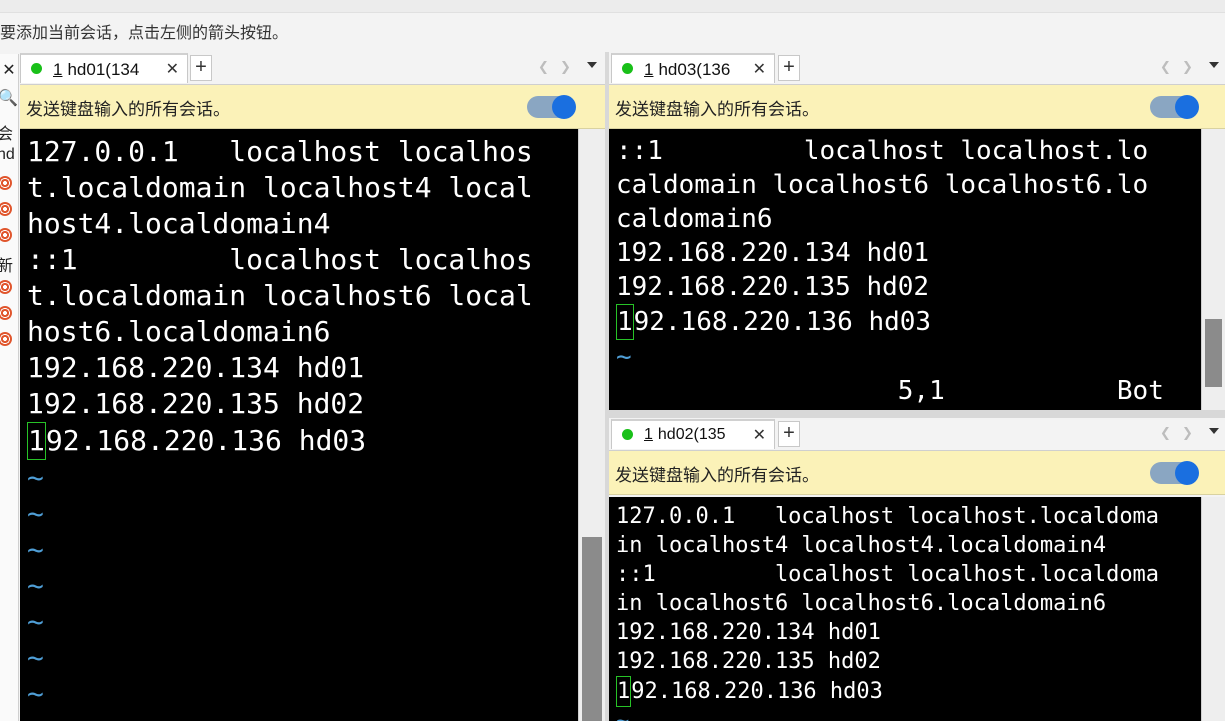 This screenshot has width=1225, height=721. Describe the element at coordinates (9, 70) in the screenshot. I see `close-sidebar-icon: ✕` at that location.